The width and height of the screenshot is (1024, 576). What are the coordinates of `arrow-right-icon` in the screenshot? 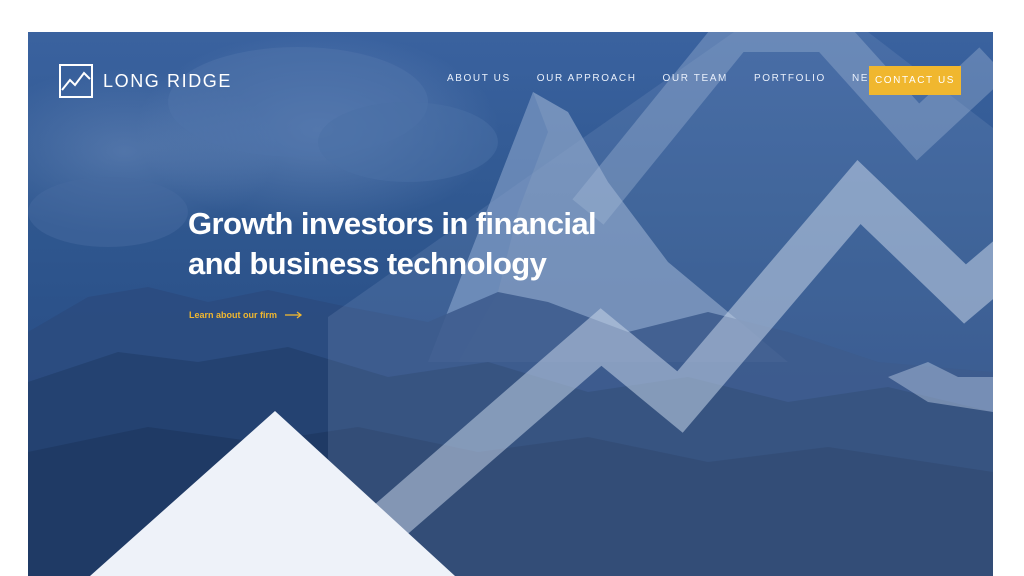 It's located at (294, 315).